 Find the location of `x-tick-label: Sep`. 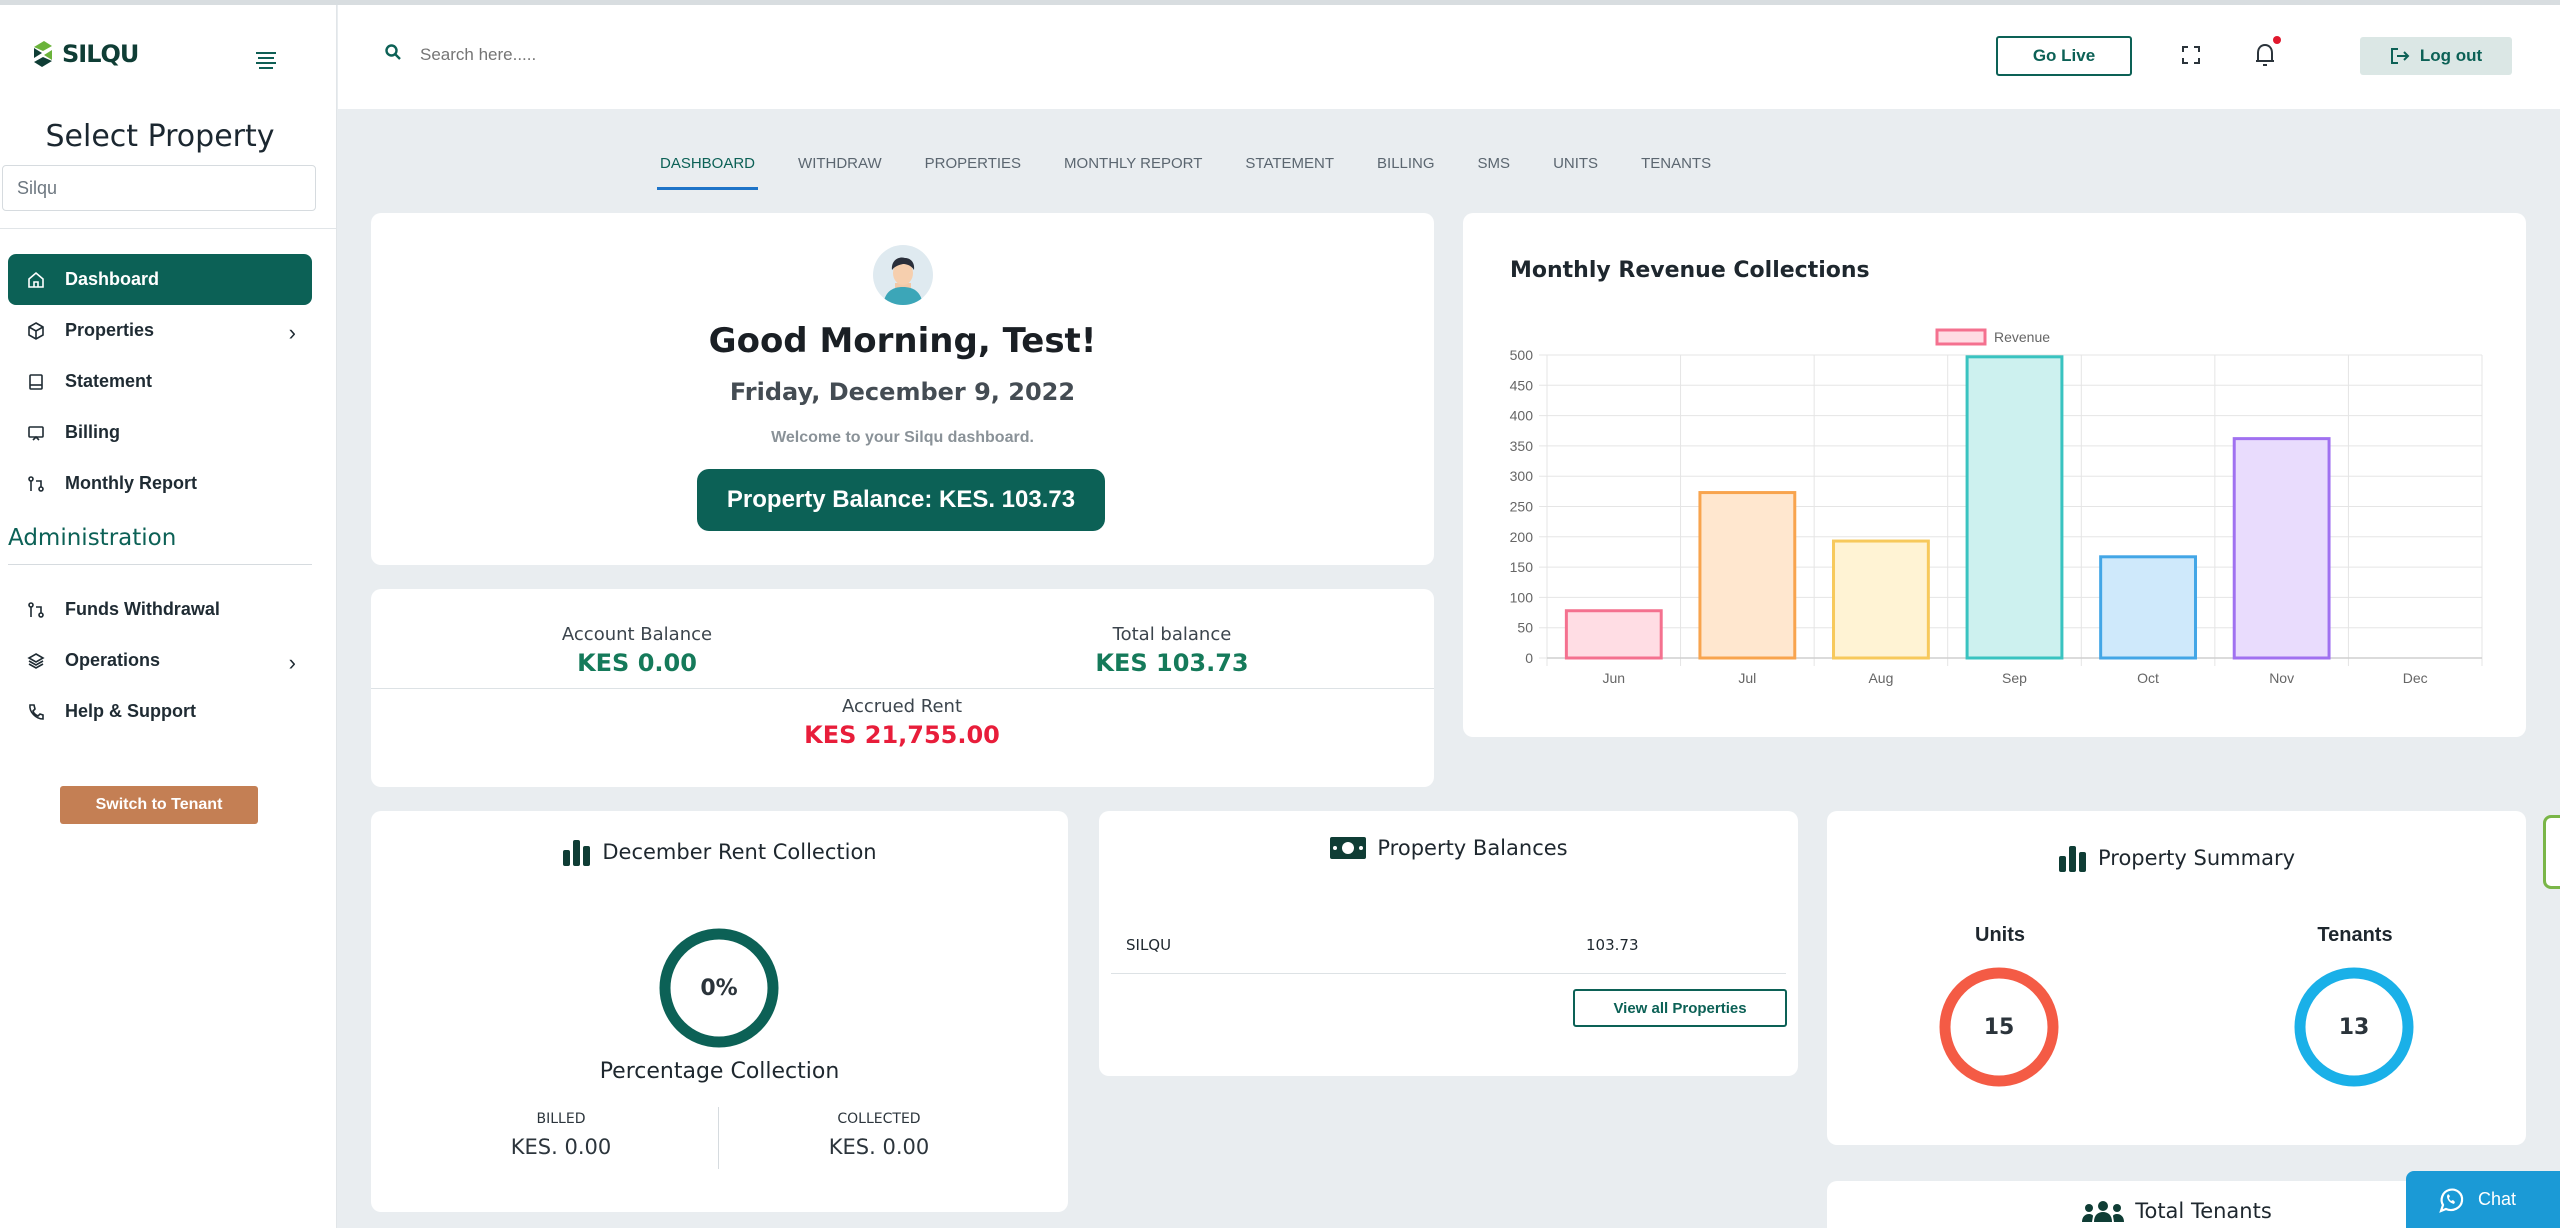

x-tick-label: Sep is located at coordinates (2014, 678).